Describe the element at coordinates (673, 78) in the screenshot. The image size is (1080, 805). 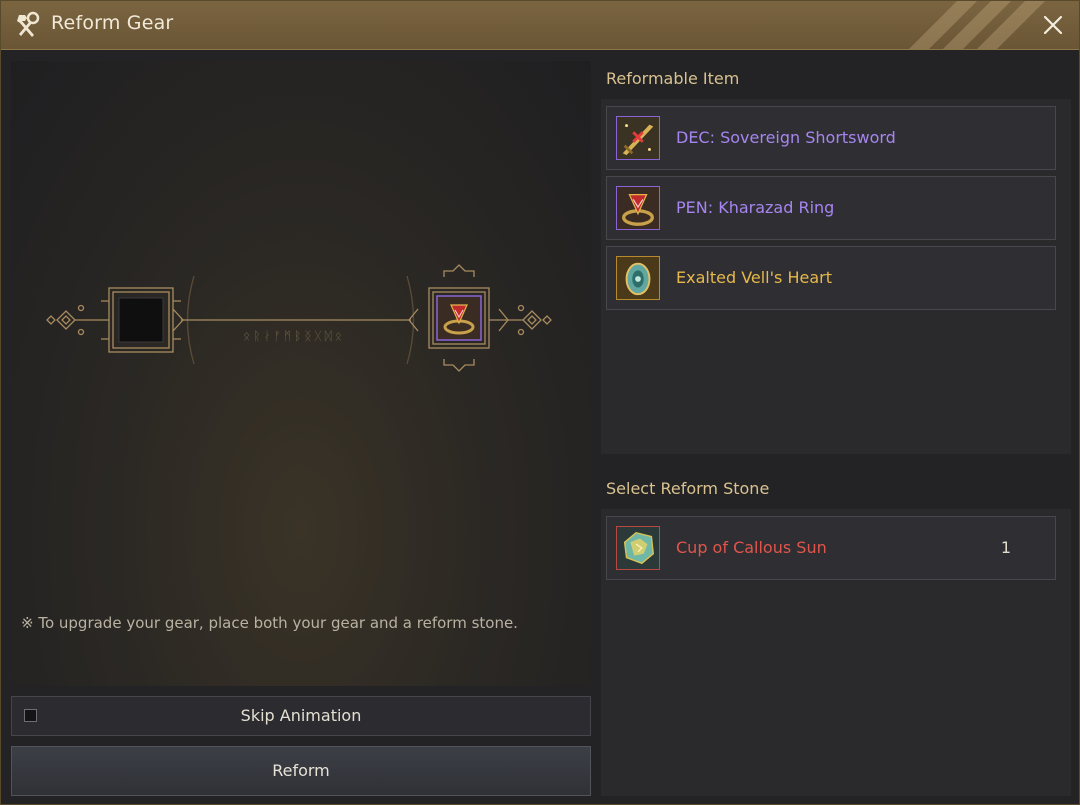
I see `reformable-item-heading: Reformable Item` at that location.